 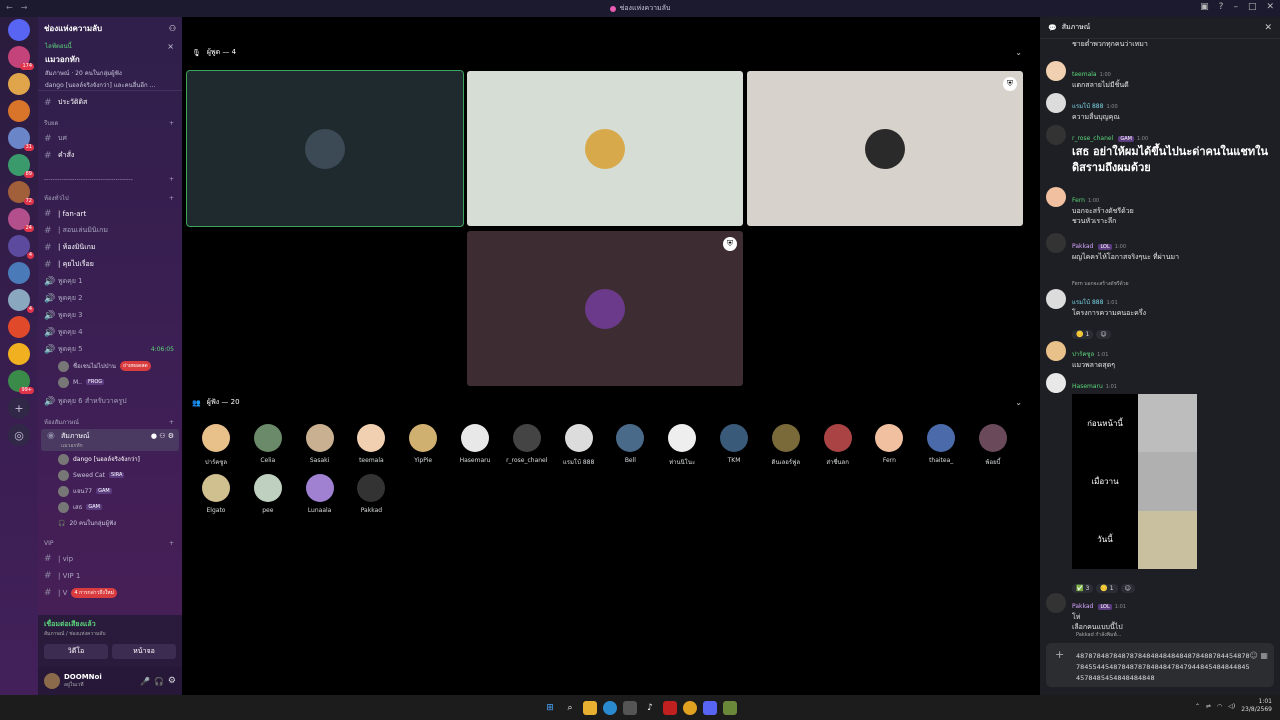 What do you see at coordinates (1268, 28) in the screenshot?
I see `close-icon: ✕` at bounding box center [1268, 28].